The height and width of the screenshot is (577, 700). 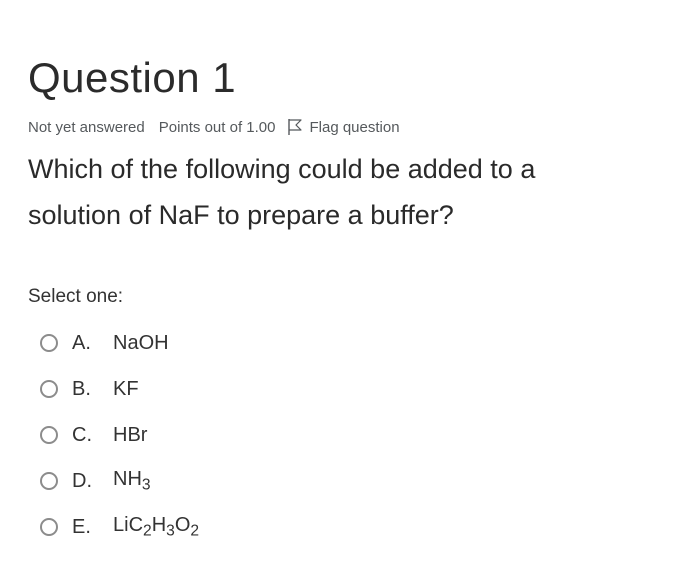 What do you see at coordinates (81, 342) in the screenshot?
I see `answer-letter: A.` at bounding box center [81, 342].